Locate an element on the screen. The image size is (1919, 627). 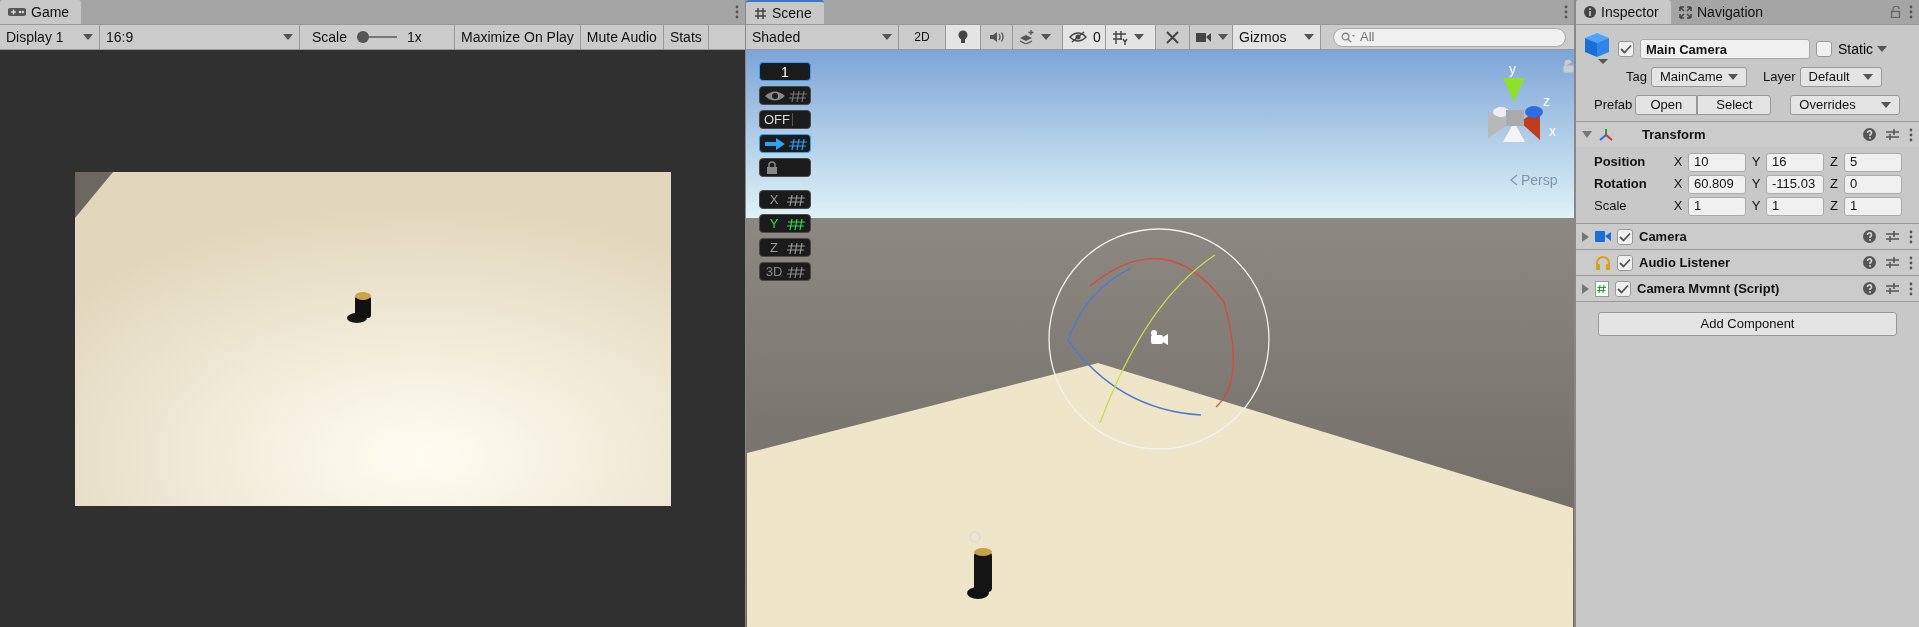
cube-icon is located at coordinates (1598, 49).